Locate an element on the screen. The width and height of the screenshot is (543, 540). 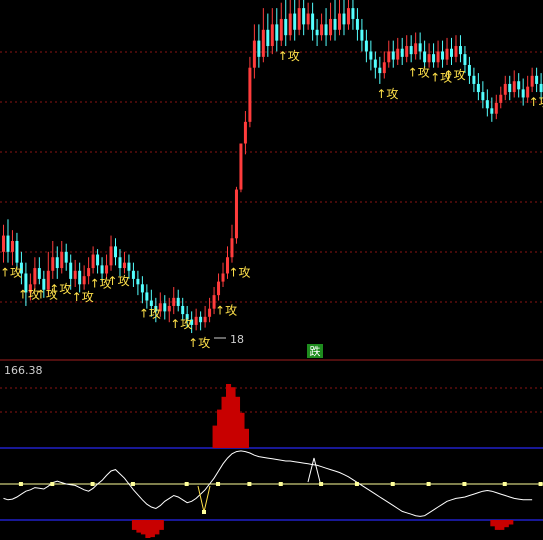
peak-signal-marker is located at coordinates (314, 470).